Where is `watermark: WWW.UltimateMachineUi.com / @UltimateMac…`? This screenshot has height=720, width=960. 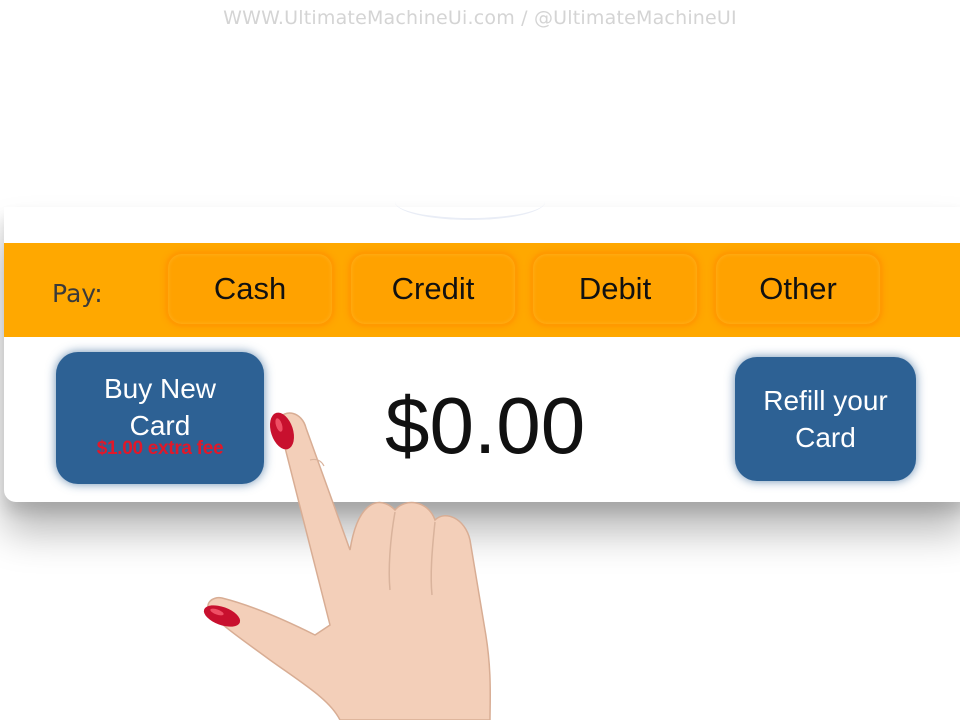 watermark: WWW.UltimateMachineUi.com / @UltimateMac… is located at coordinates (480, 18).